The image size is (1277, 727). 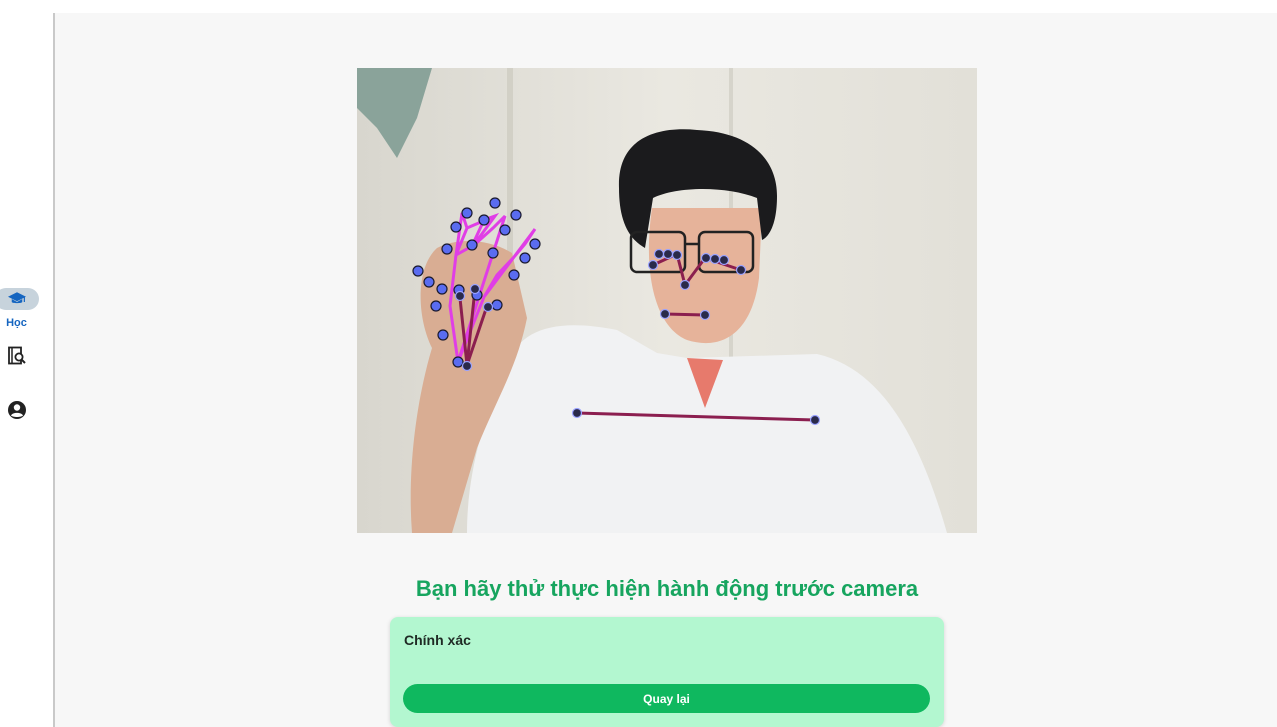 What do you see at coordinates (666, 698) in the screenshot?
I see `back-button: Quay lại` at bounding box center [666, 698].